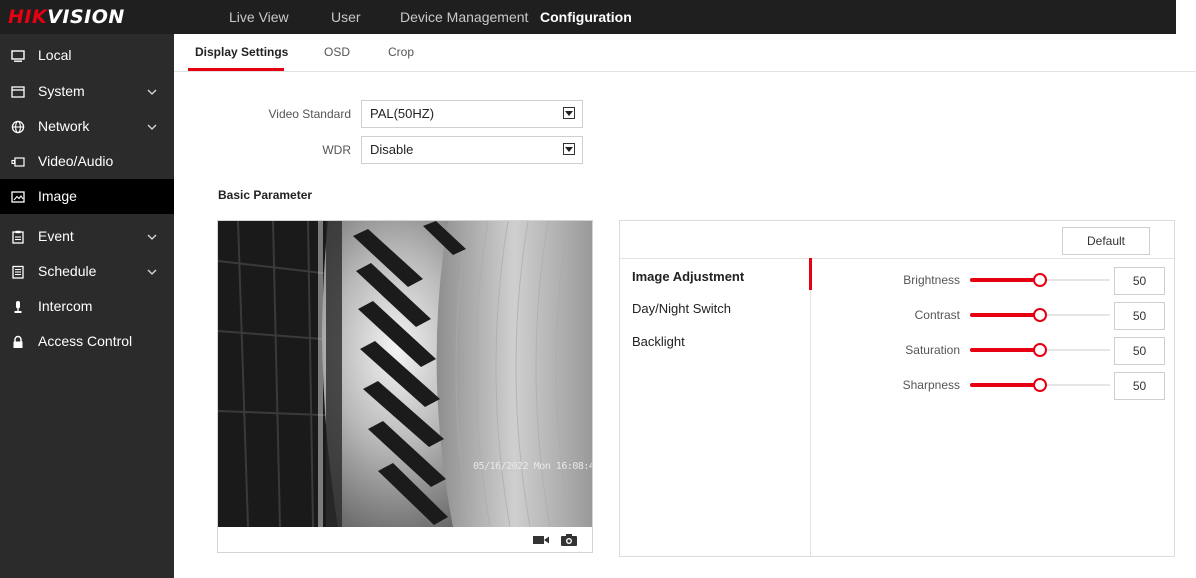 The width and height of the screenshot is (1196, 578). Describe the element at coordinates (66, 17) in the screenshot. I see `hikvision-logo: HIKVISION` at that location.